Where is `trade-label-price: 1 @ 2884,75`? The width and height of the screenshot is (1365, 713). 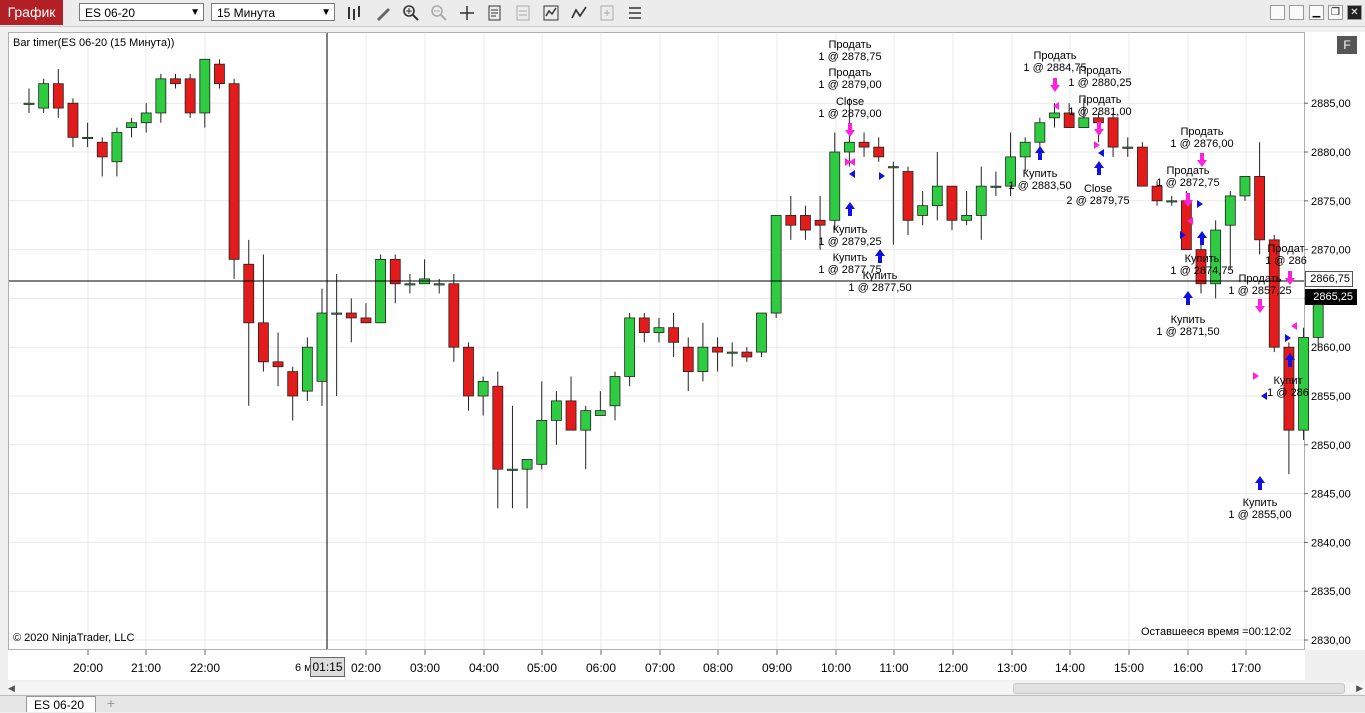
trade-label-price: 1 @ 2884,75 is located at coordinates (1054, 68).